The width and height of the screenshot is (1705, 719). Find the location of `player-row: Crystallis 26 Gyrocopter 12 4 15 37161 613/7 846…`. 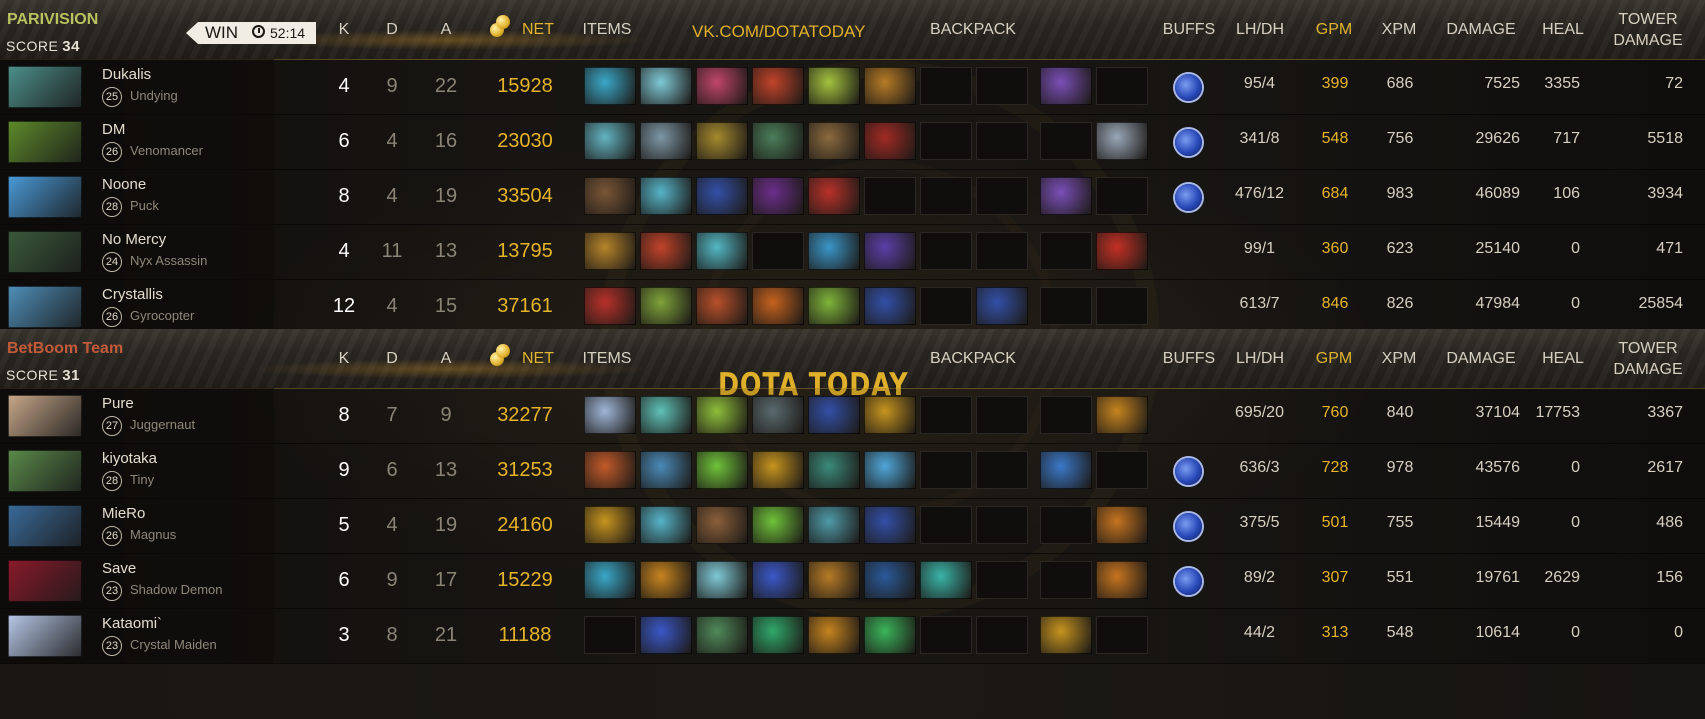

player-row: Crystallis 26 Gyrocopter 12 4 15 37161 613/7 846… is located at coordinates (852, 307).